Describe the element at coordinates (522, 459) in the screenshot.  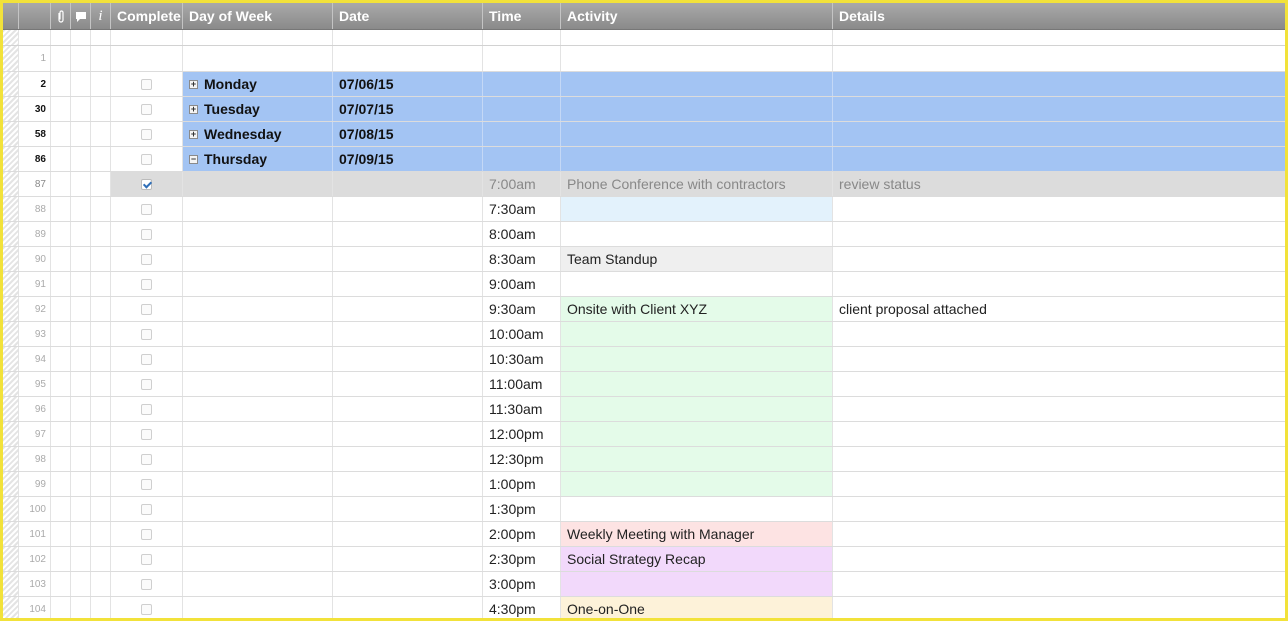
I see `time-cell: 12:30pm` at that location.